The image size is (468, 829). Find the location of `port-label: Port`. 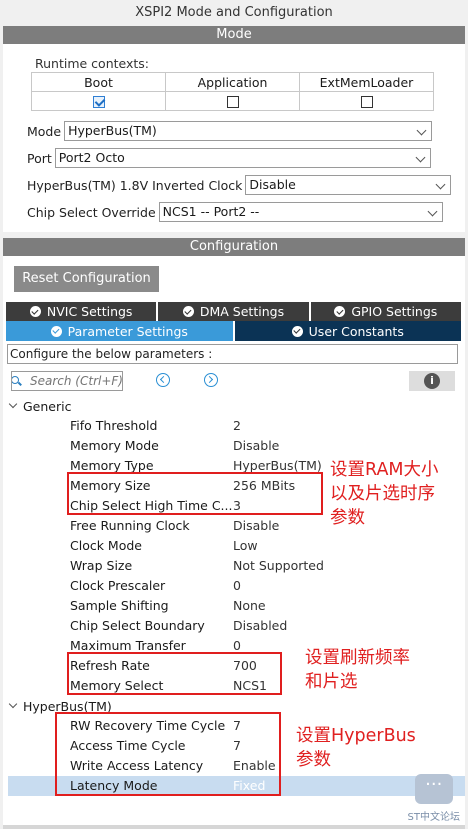

port-label: Port is located at coordinates (39, 158).